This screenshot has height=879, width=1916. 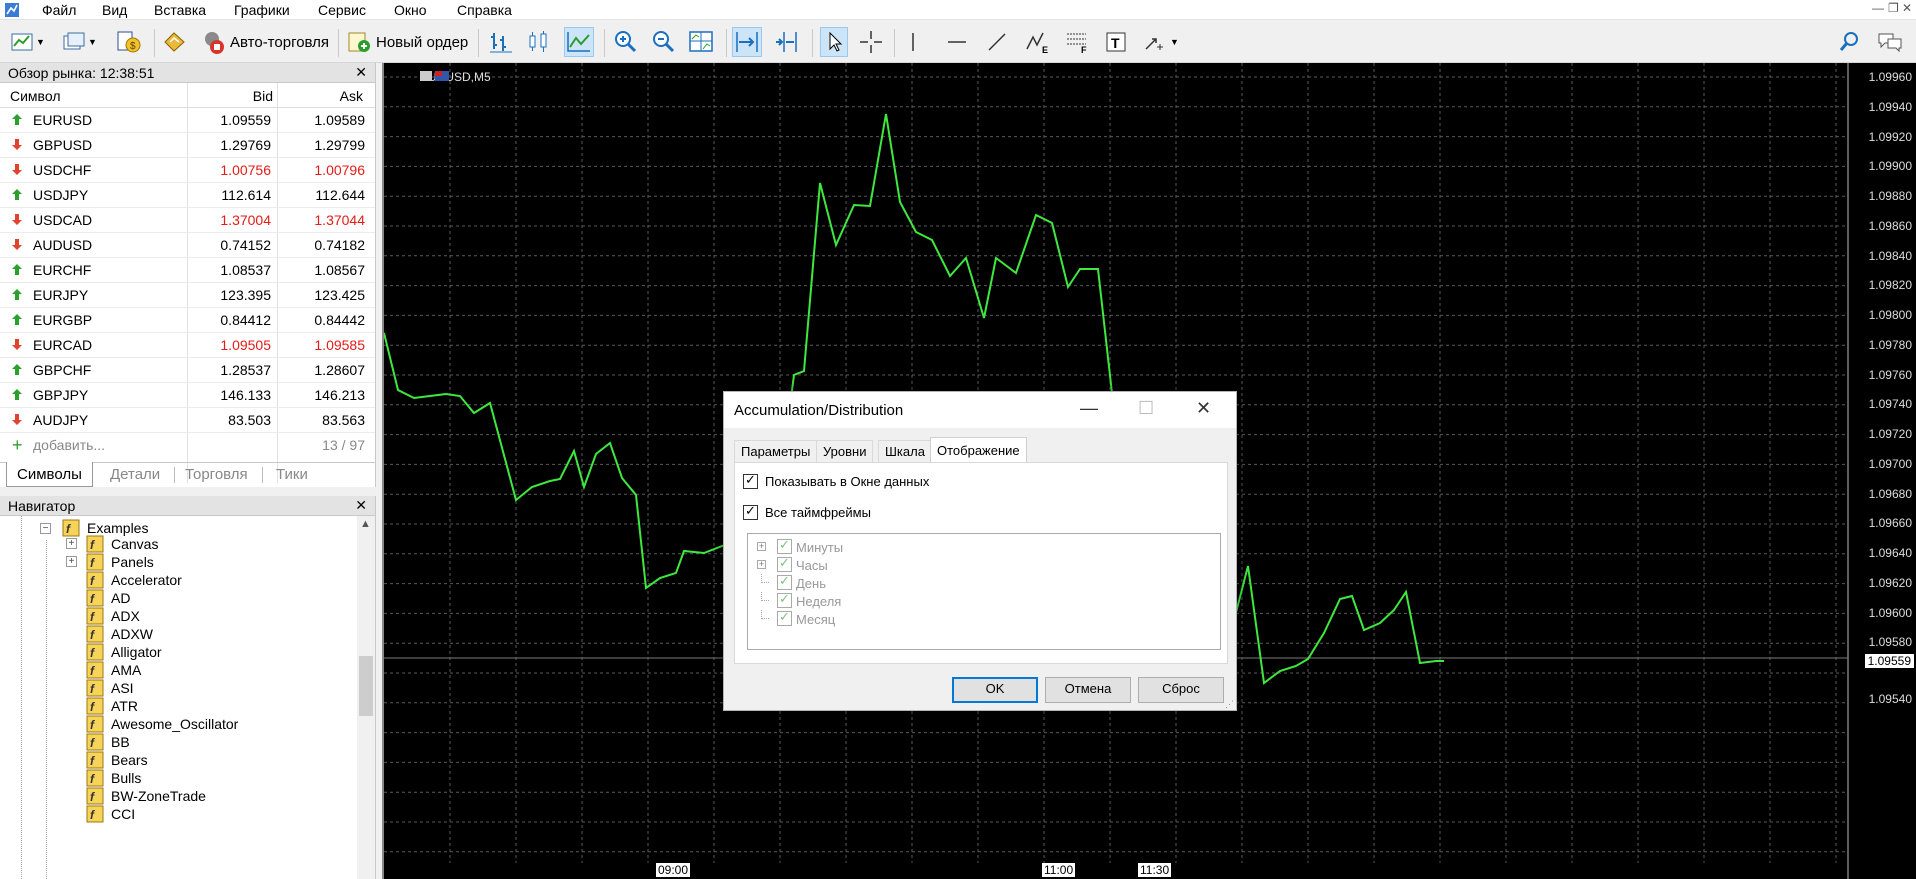 I want to click on profiles-button: ▼, so click(x=79, y=42).